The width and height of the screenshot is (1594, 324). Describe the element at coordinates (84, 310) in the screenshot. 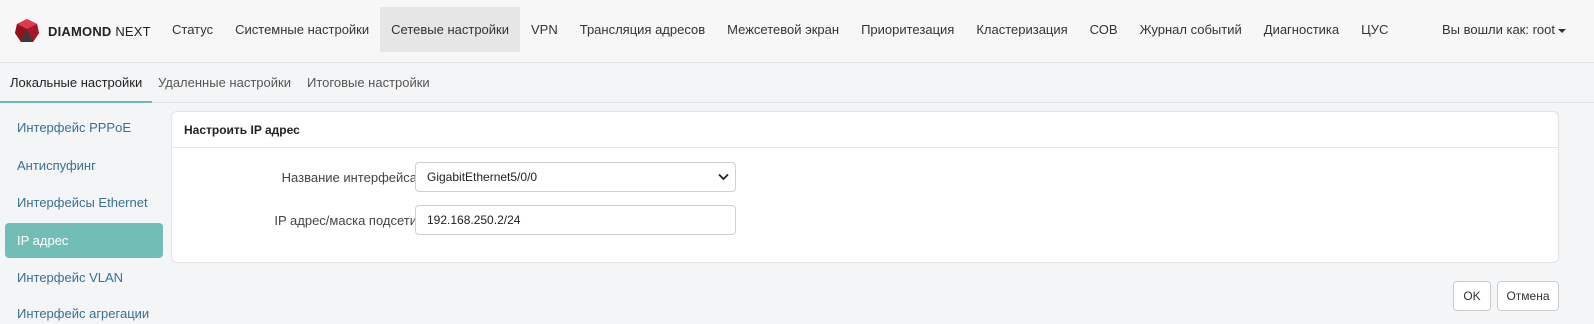

I see `sidebar-item-aggregation: Интерфейс агрегации` at that location.